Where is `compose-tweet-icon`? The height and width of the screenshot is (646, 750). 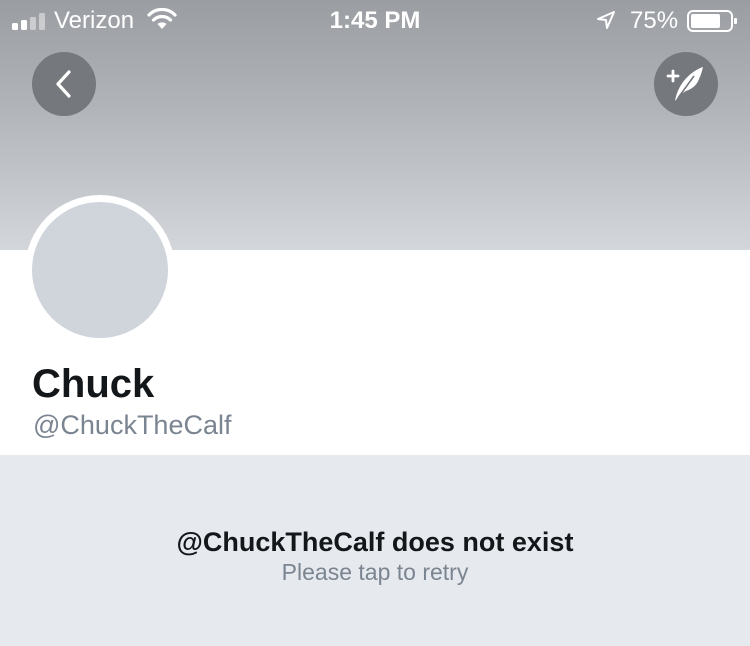
compose-tweet-icon is located at coordinates (684, 84).